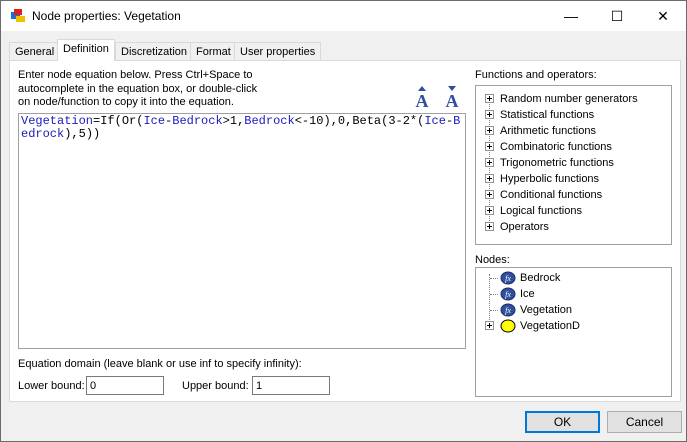  I want to click on app-logo-icon, so click(18, 15).